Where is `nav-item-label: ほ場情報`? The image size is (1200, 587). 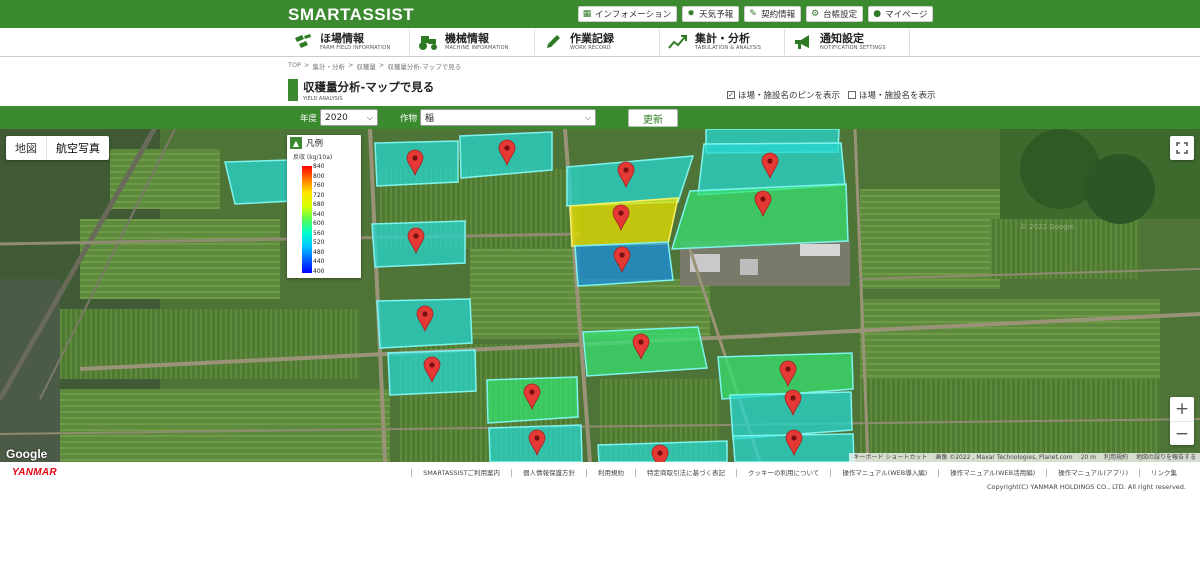
nav-item-label: ほ場情報 is located at coordinates (342, 38).